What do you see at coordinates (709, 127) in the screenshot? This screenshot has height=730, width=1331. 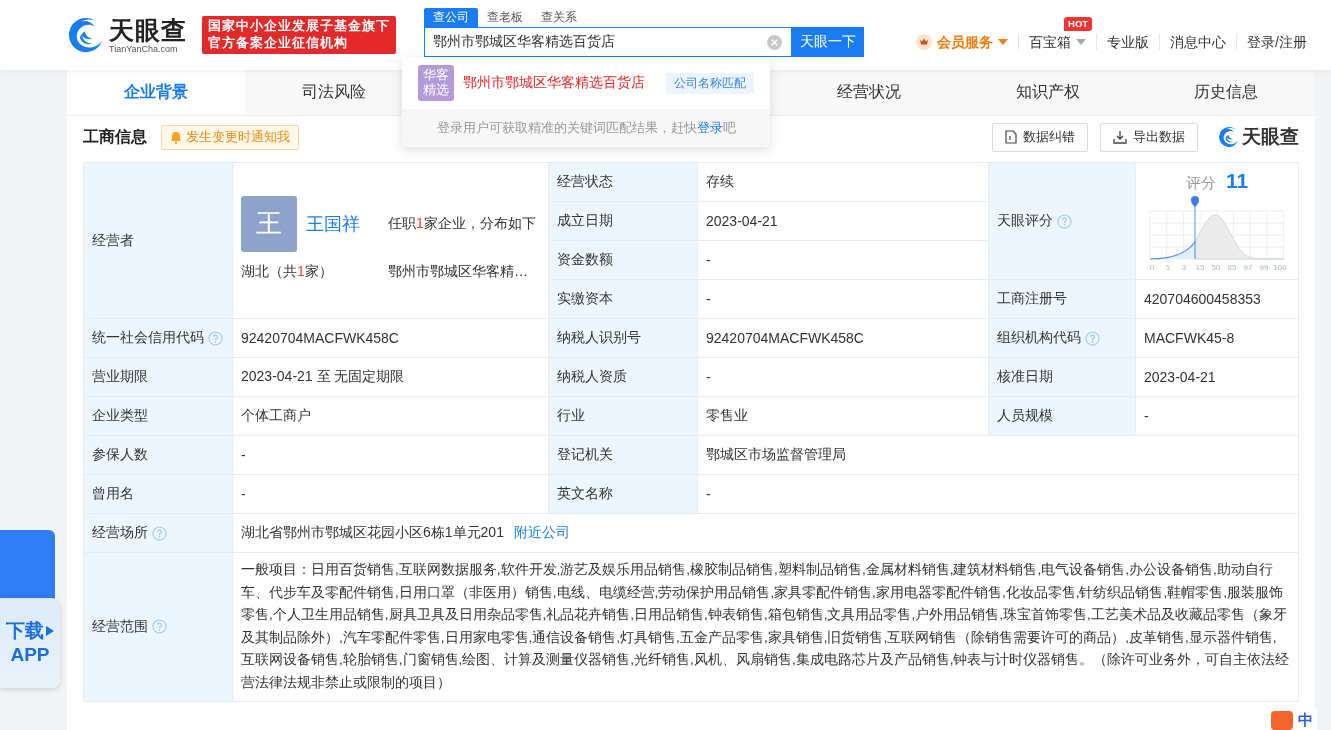 I see `login-link: 登录` at bounding box center [709, 127].